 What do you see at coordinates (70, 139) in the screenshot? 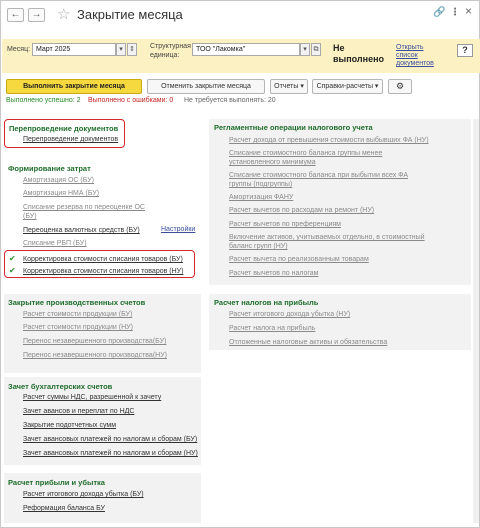
I see `task-repost-documents: Перепроведение документов` at bounding box center [70, 139].